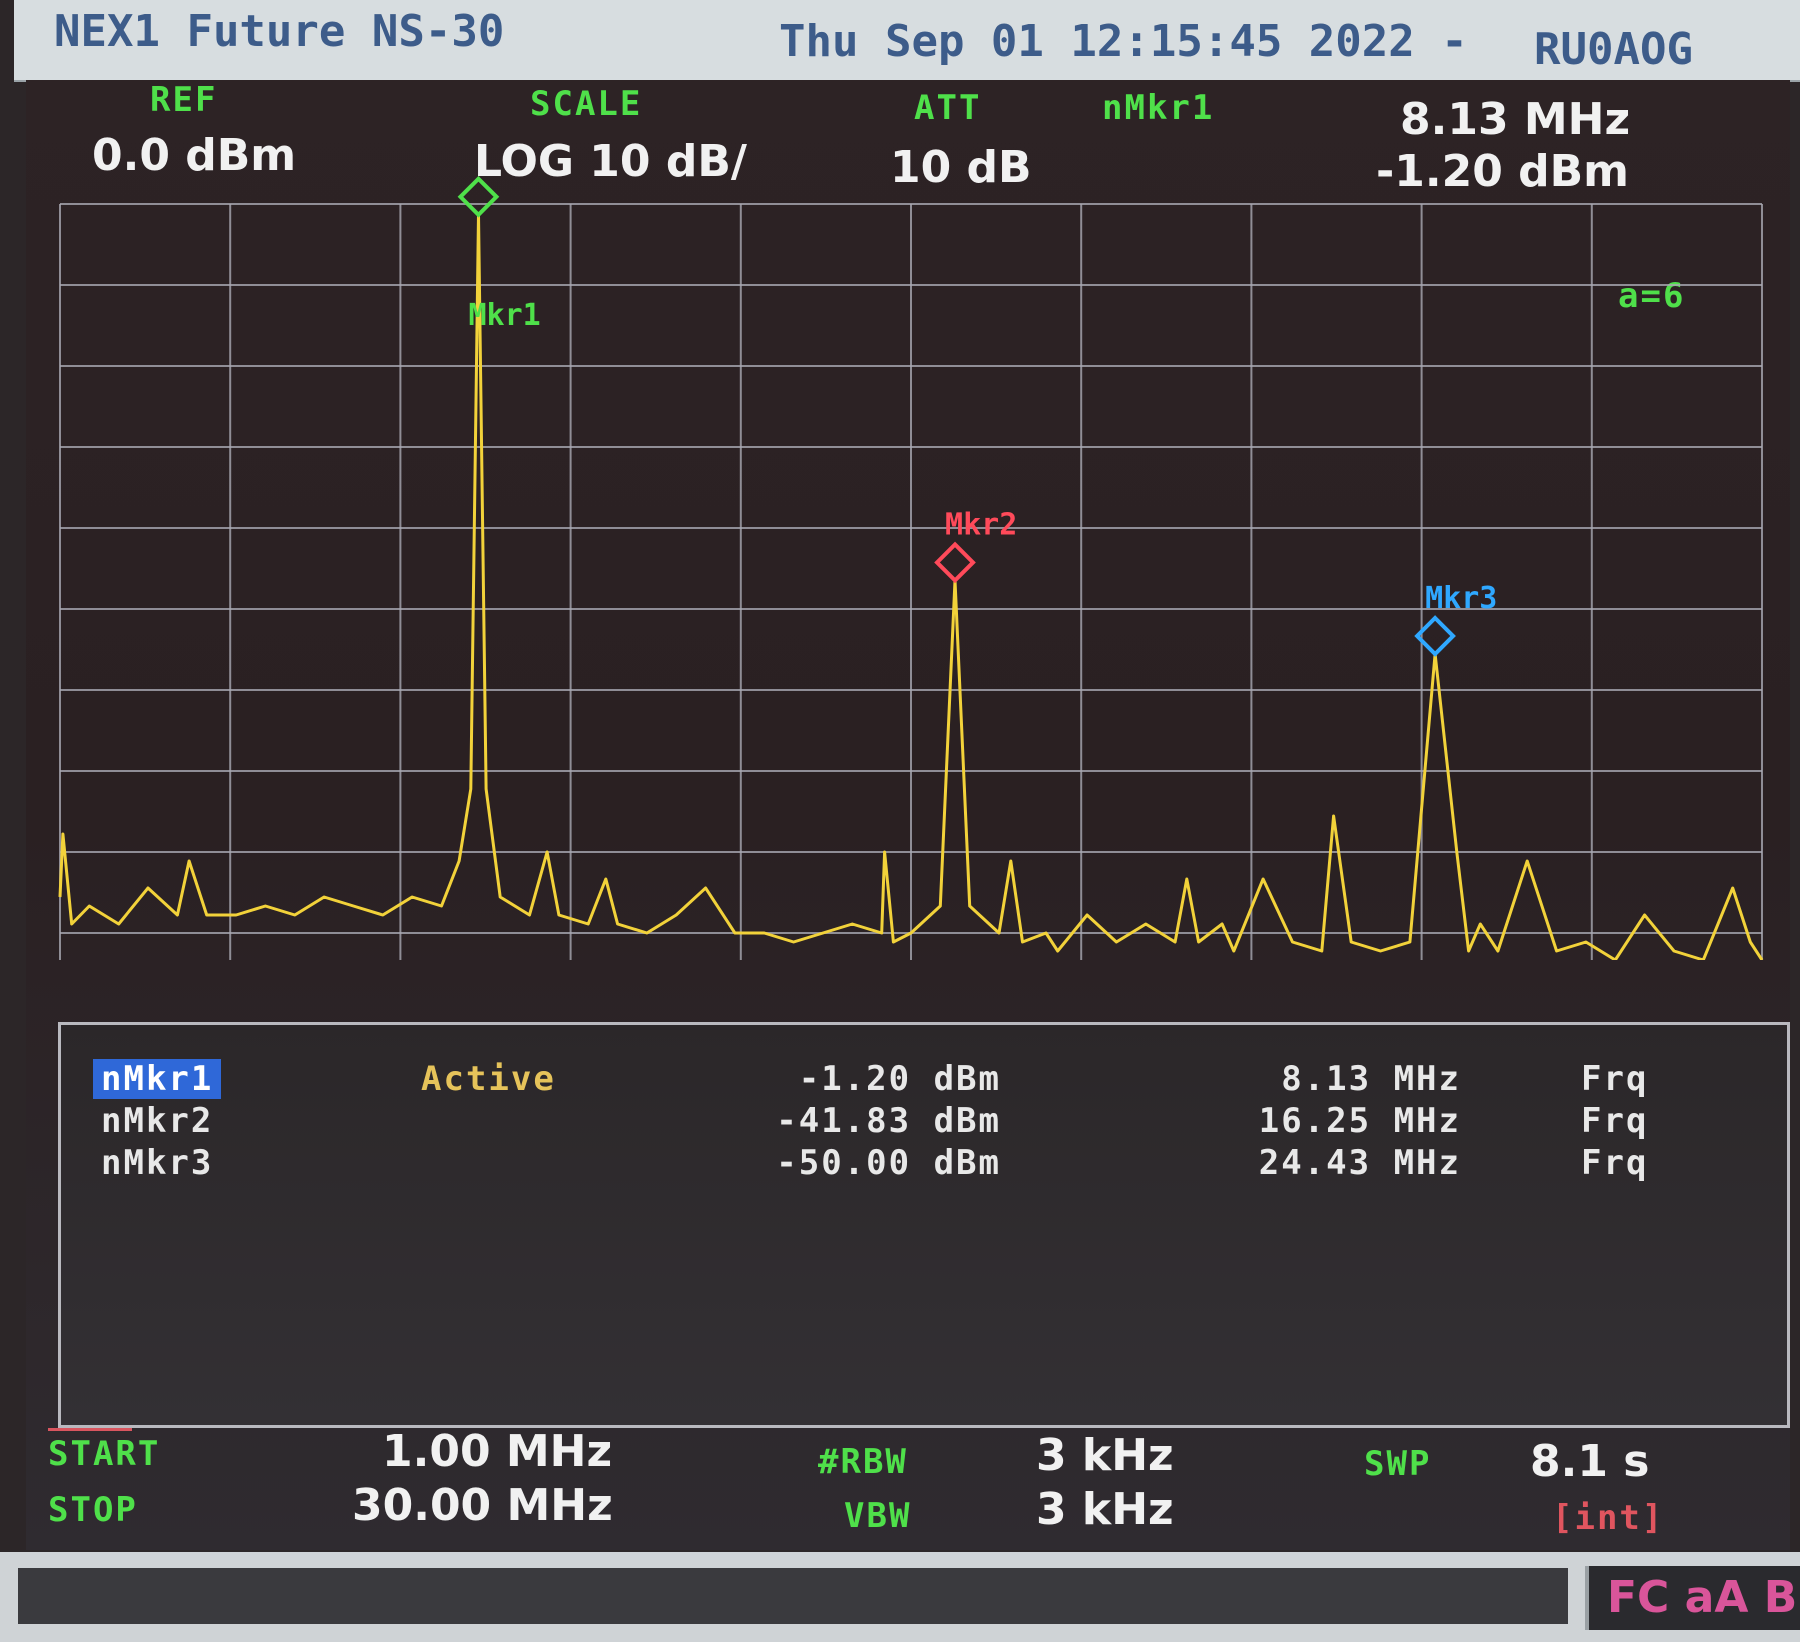  What do you see at coordinates (1589, 1461) in the screenshot?
I see `swp-value: 8.1 s` at bounding box center [1589, 1461].